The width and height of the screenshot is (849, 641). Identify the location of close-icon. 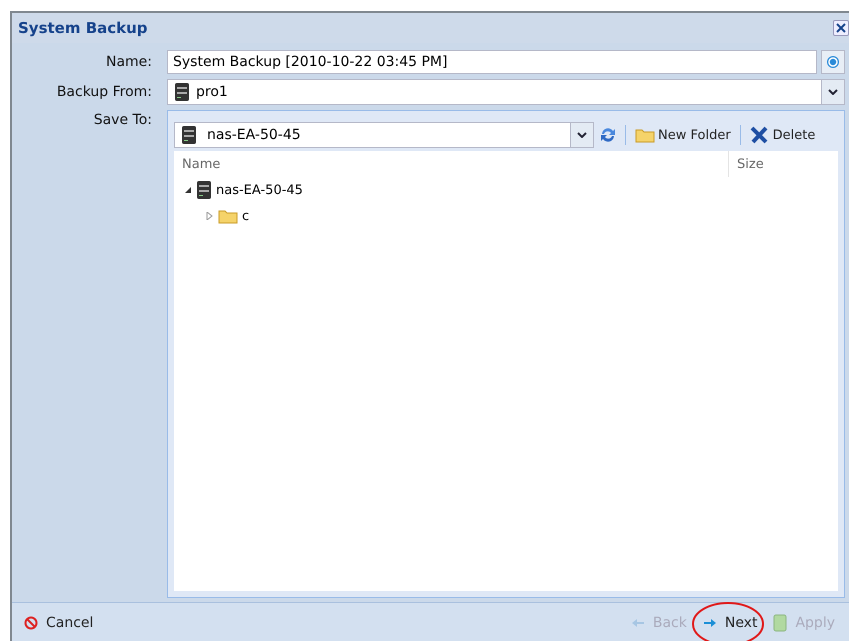
(841, 28).